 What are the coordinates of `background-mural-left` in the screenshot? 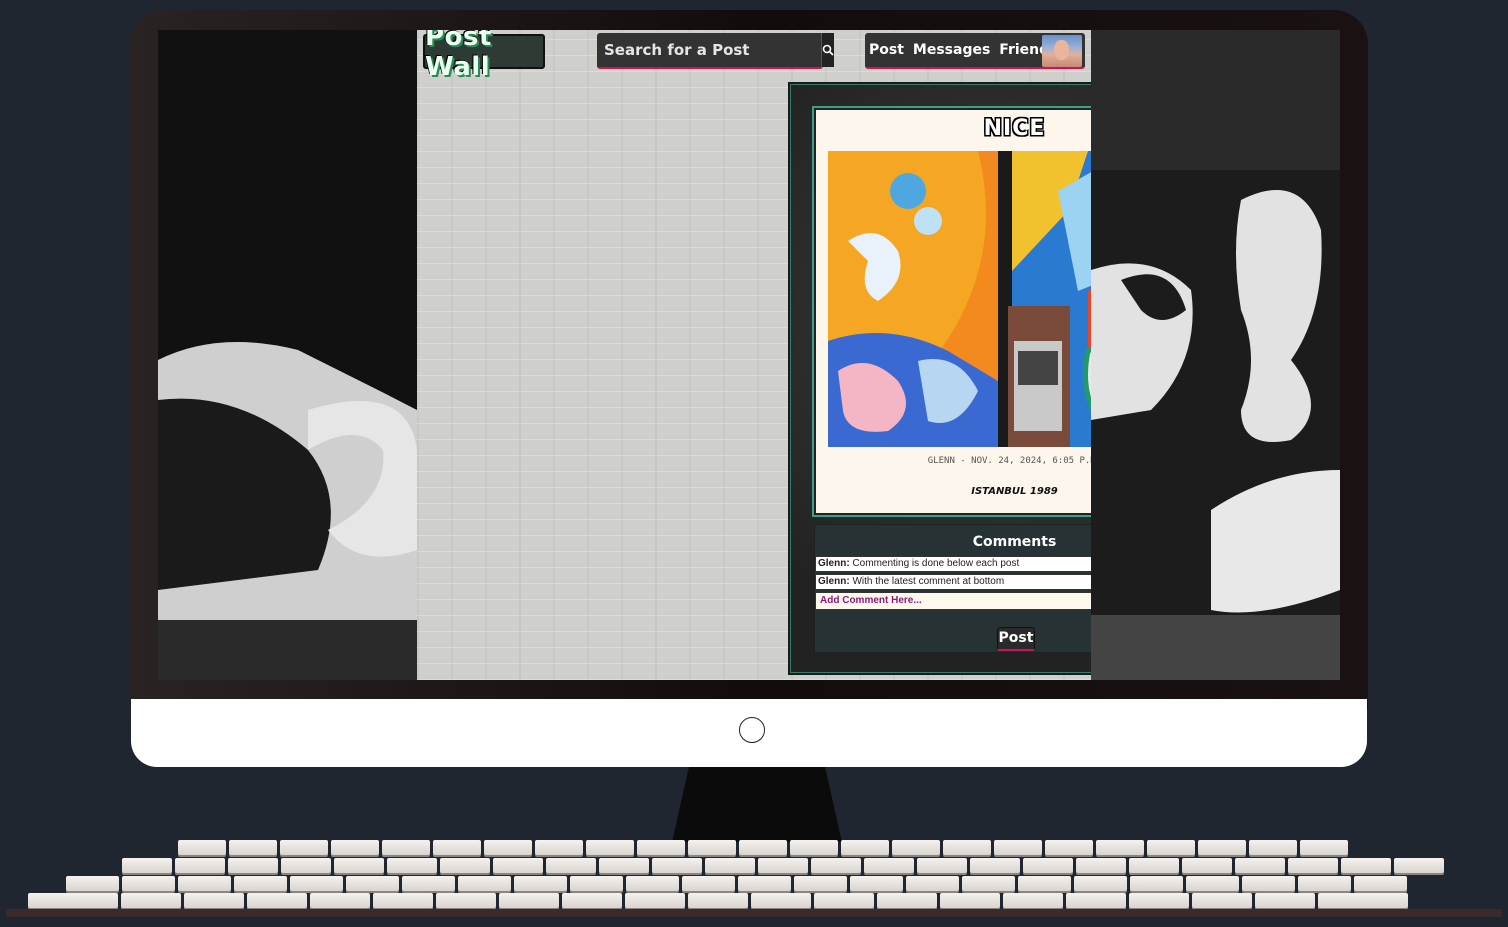 It's located at (287, 355).